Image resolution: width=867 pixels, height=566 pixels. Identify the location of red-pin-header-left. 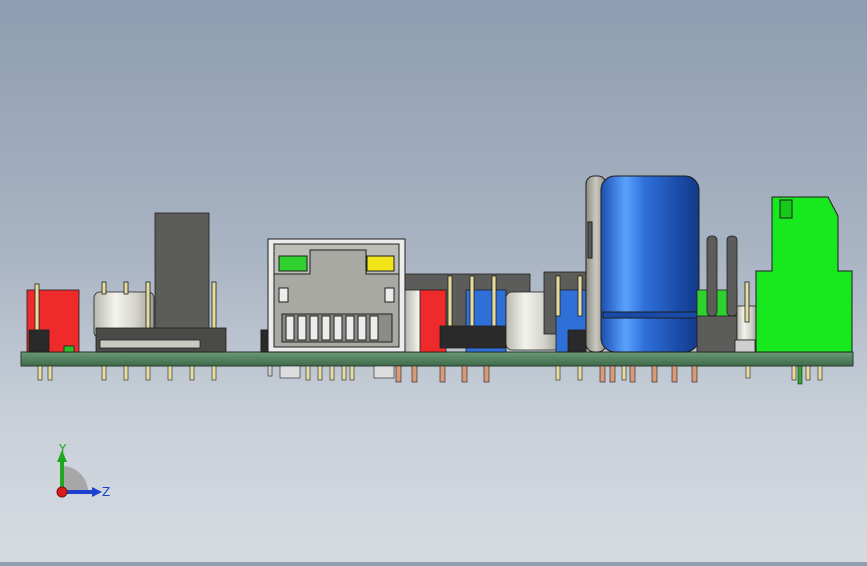
(53, 318).